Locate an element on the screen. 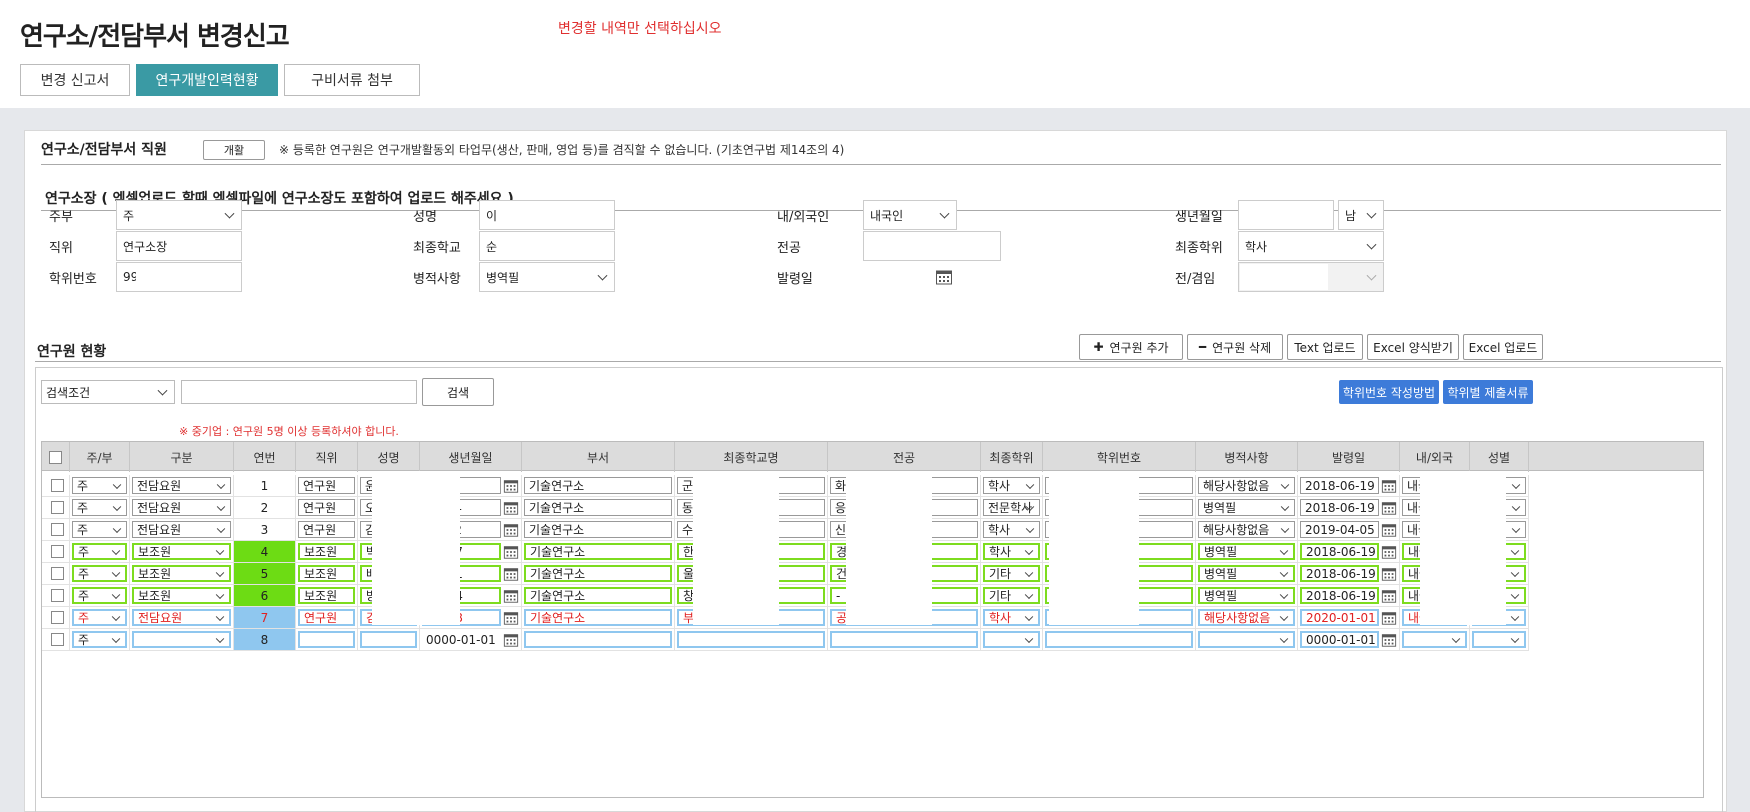  type-select is located at coordinates (181, 639).